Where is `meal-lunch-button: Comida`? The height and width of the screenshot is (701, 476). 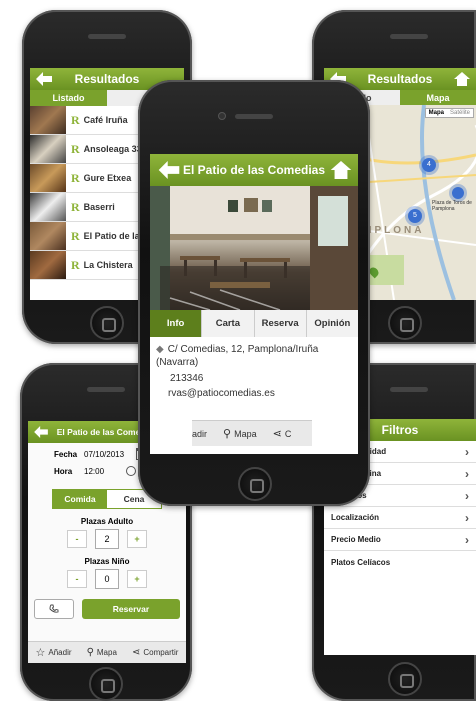 meal-lunch-button: Comida is located at coordinates (80, 499).